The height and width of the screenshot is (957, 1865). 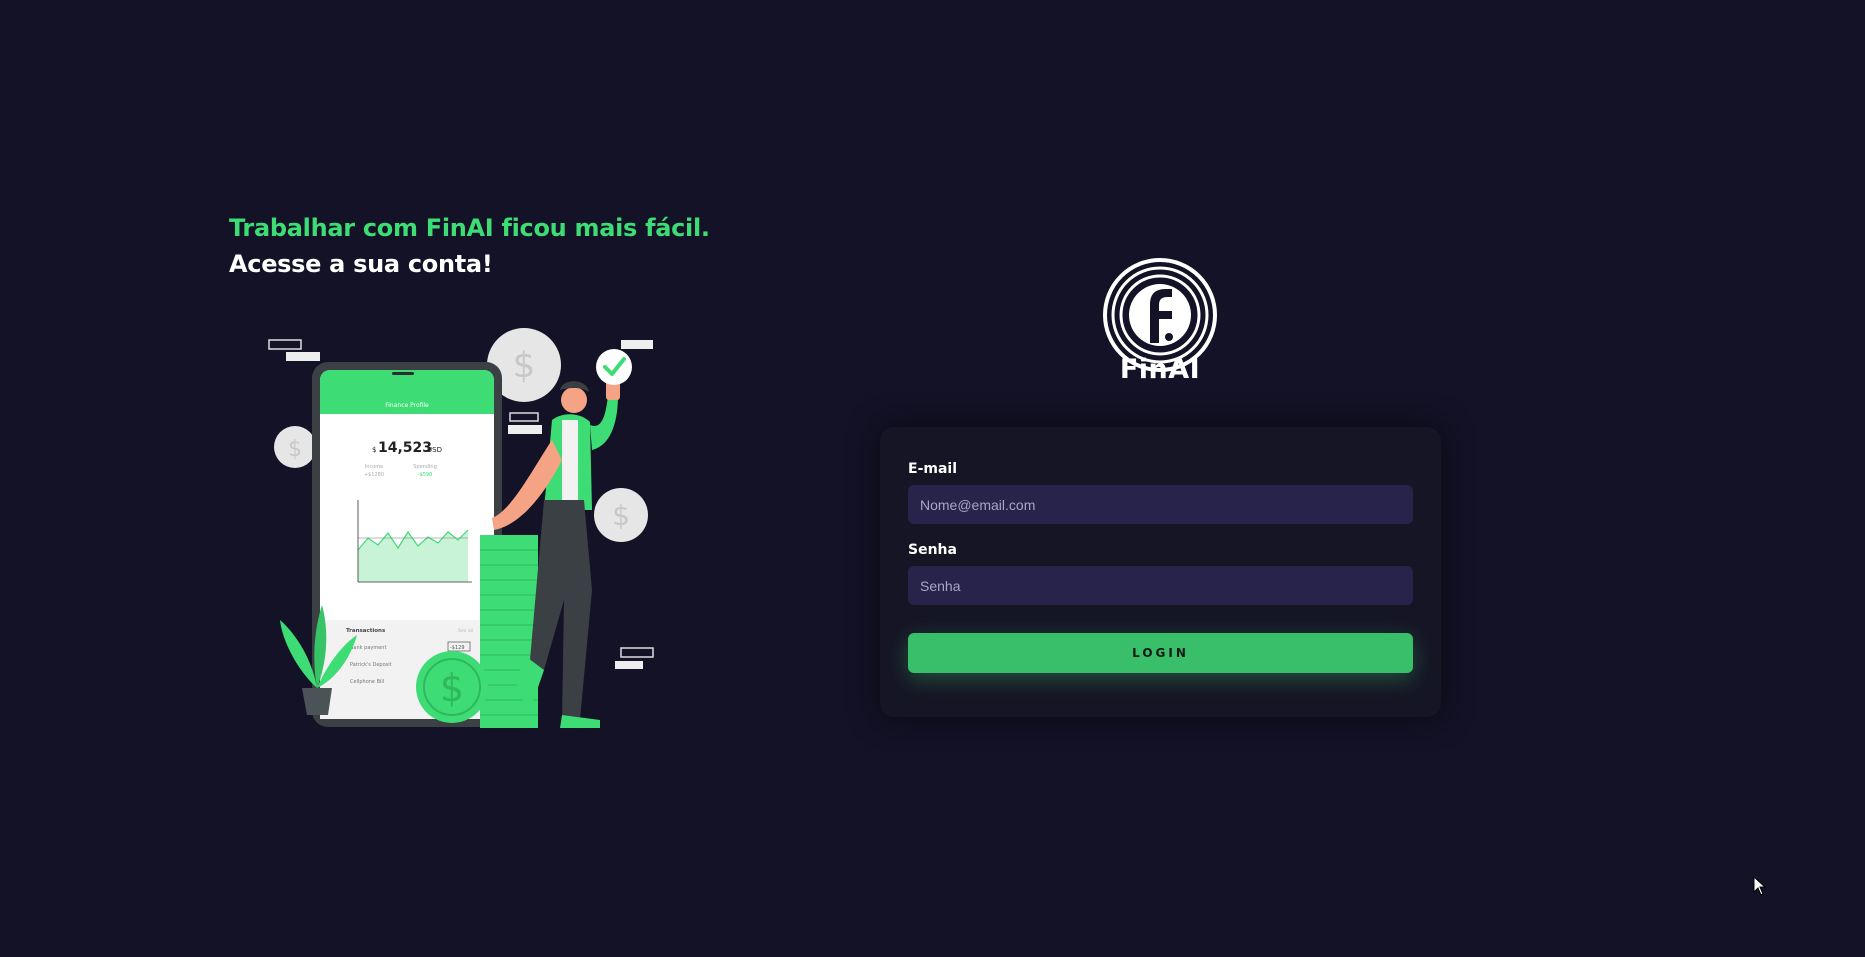 What do you see at coordinates (374, 475) in the screenshot?
I see `svg-text: +$1280` at bounding box center [374, 475].